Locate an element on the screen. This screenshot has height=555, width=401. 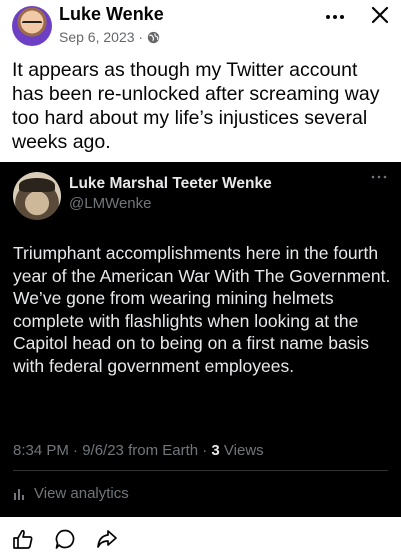
thumbs-up-icon is located at coordinates (23, 539).